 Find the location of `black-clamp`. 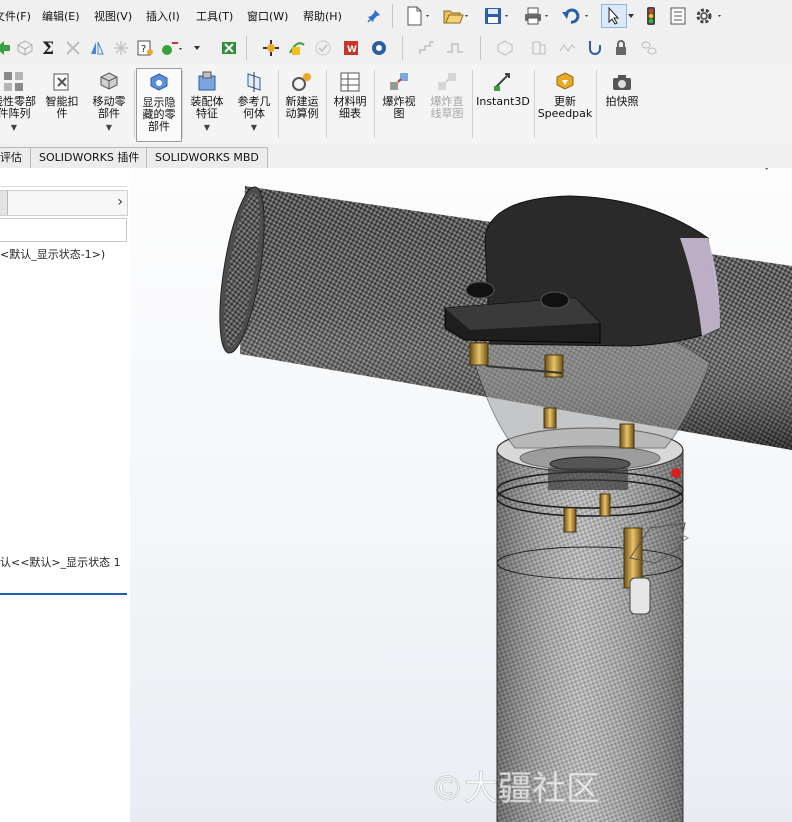

black-clamp is located at coordinates (582, 271).